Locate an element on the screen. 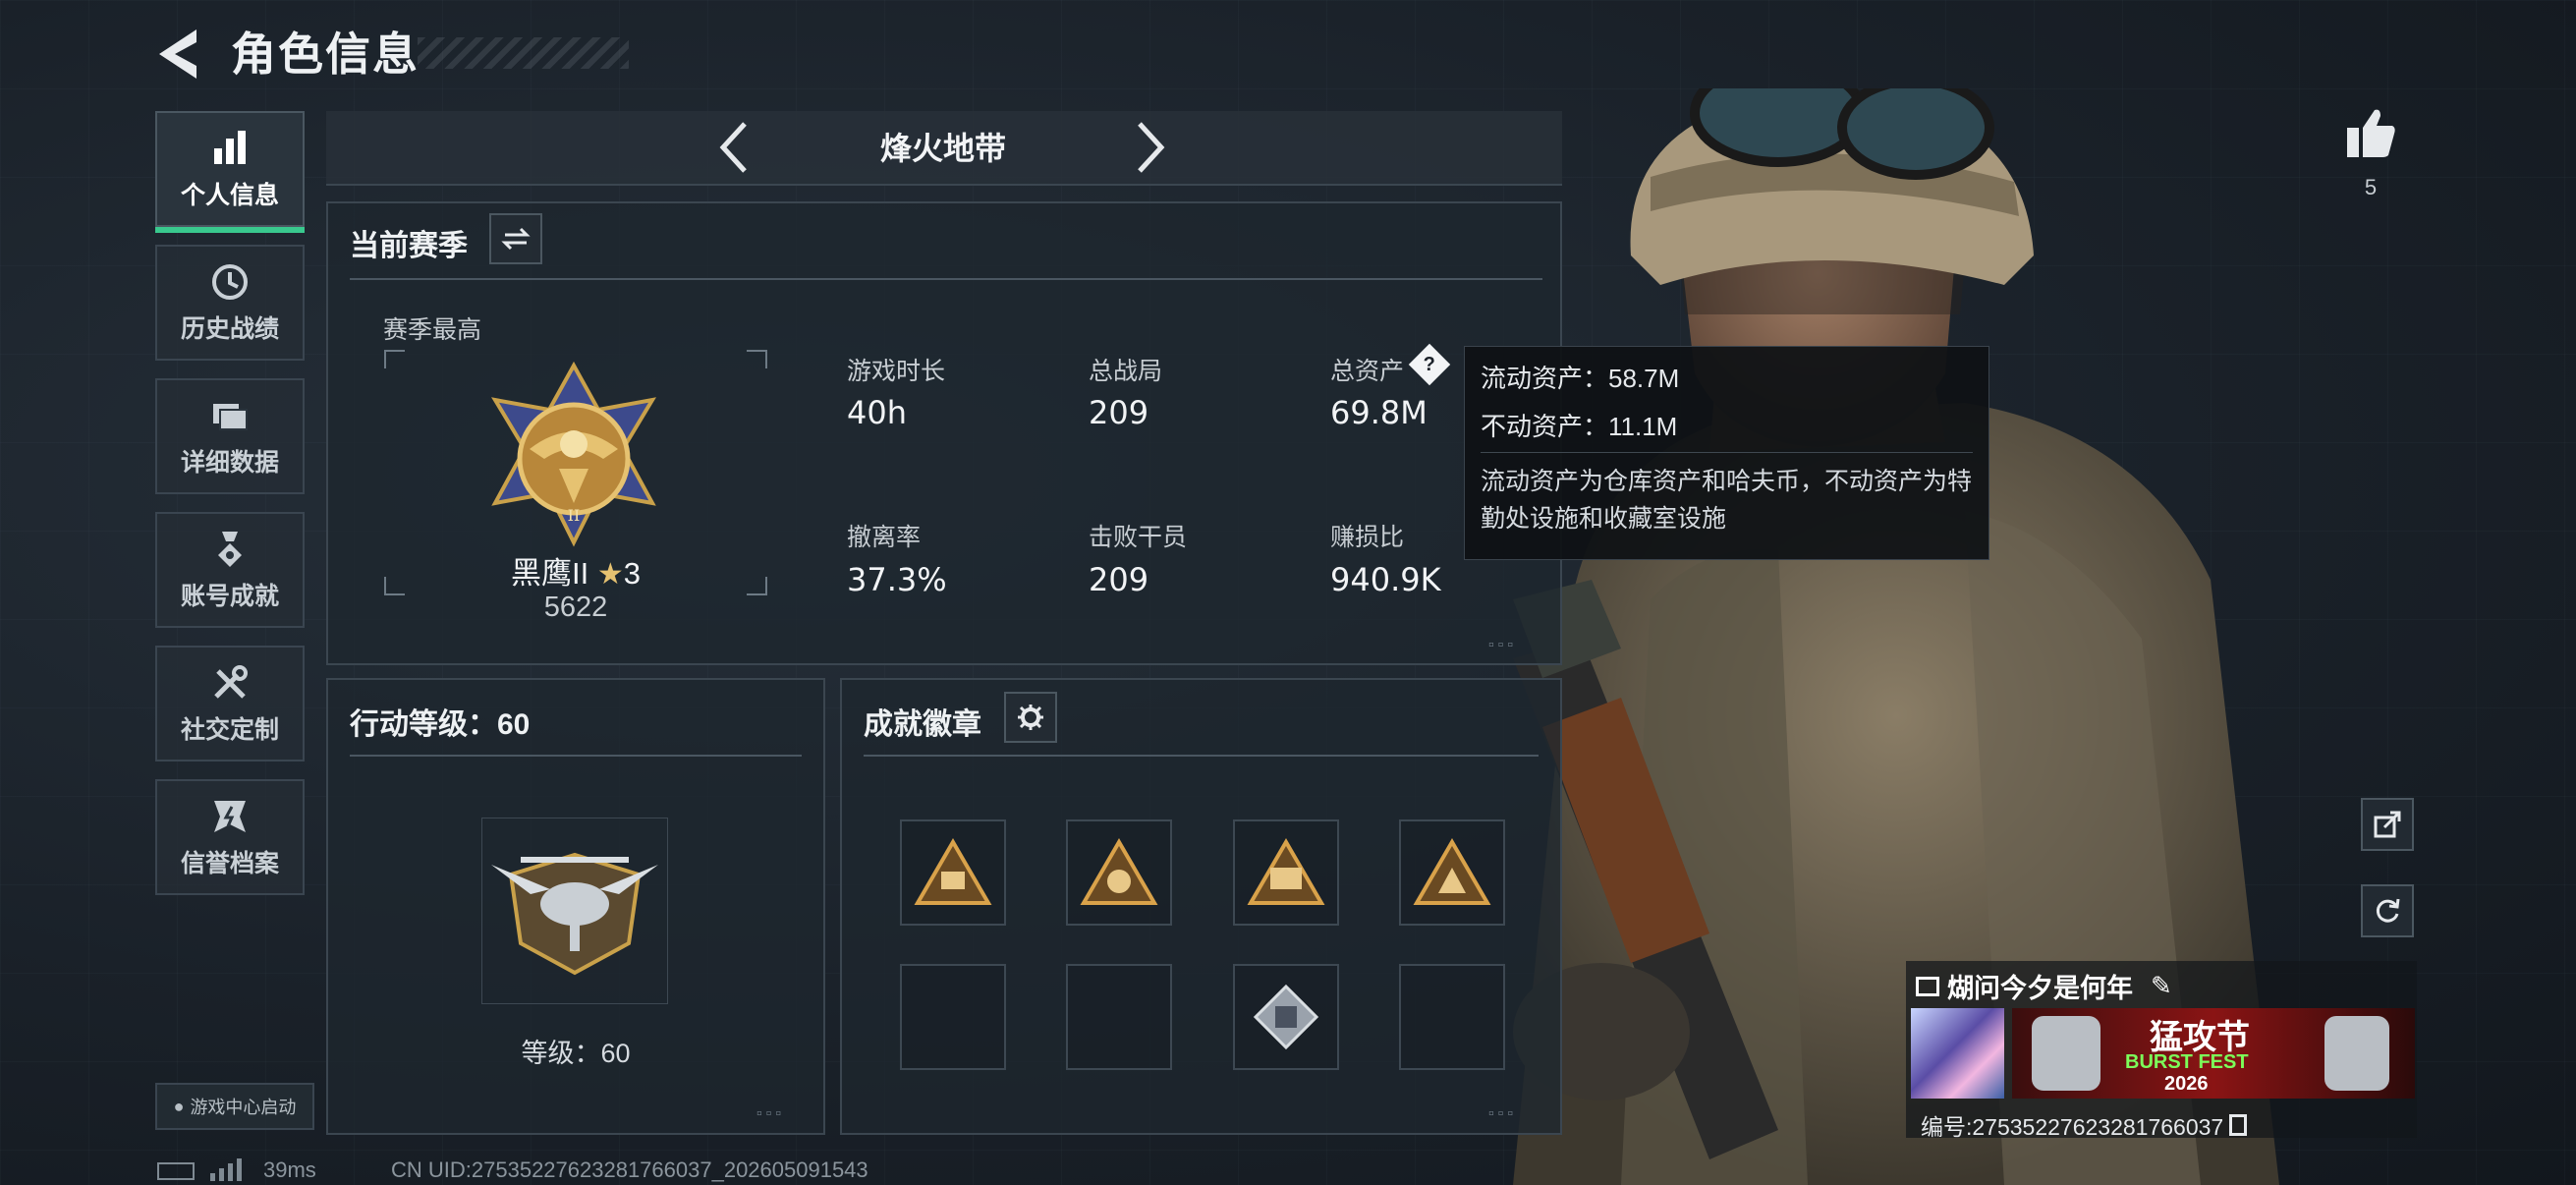 The width and height of the screenshot is (2576, 1185). achievements-settings-button is located at coordinates (1030, 718).